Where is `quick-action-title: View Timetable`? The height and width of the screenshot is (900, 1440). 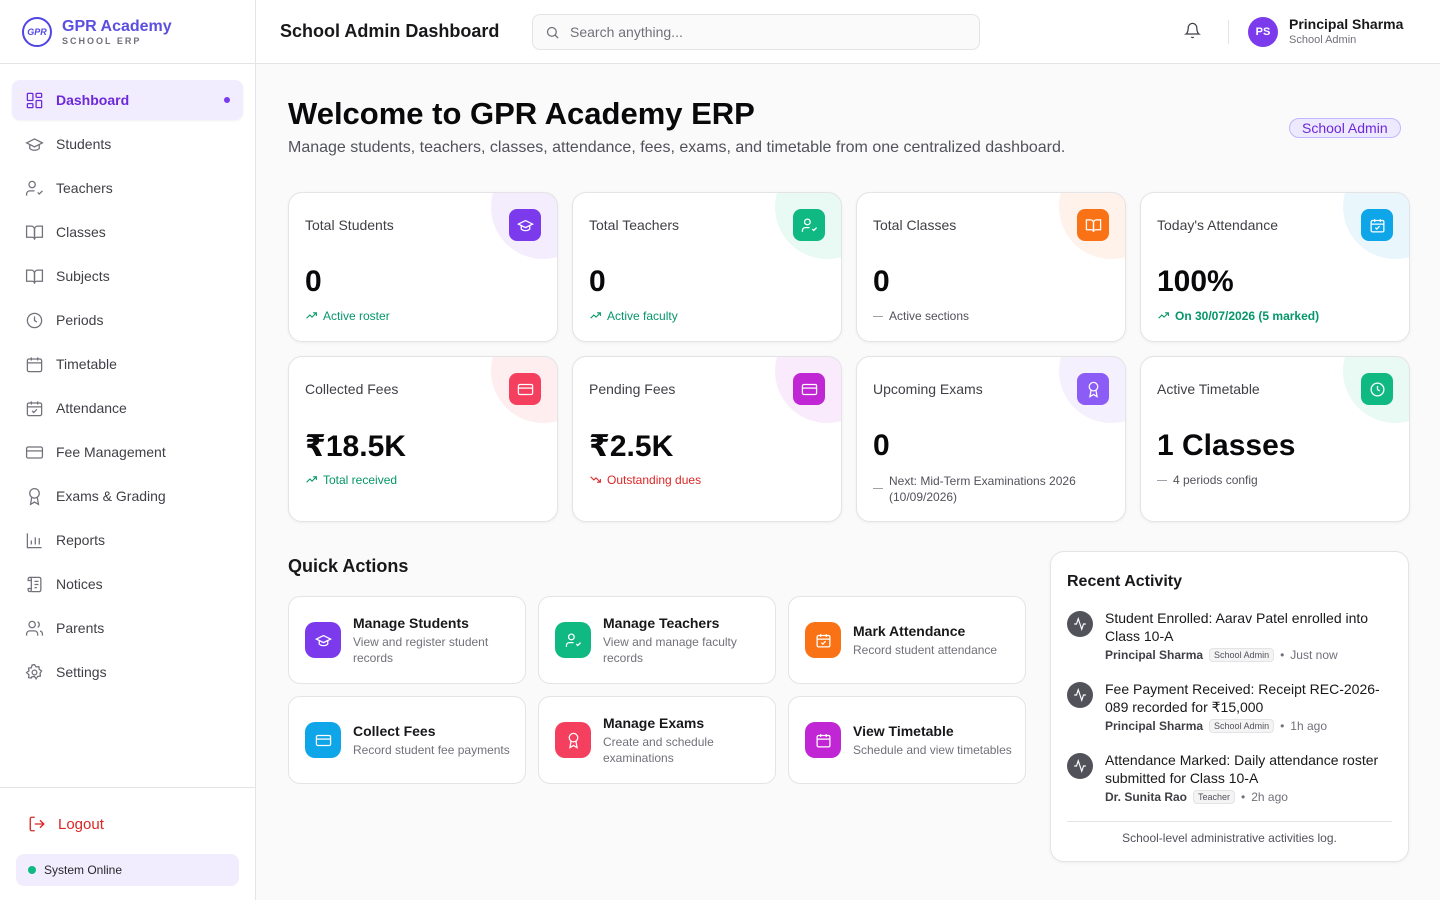 quick-action-title: View Timetable is located at coordinates (903, 730).